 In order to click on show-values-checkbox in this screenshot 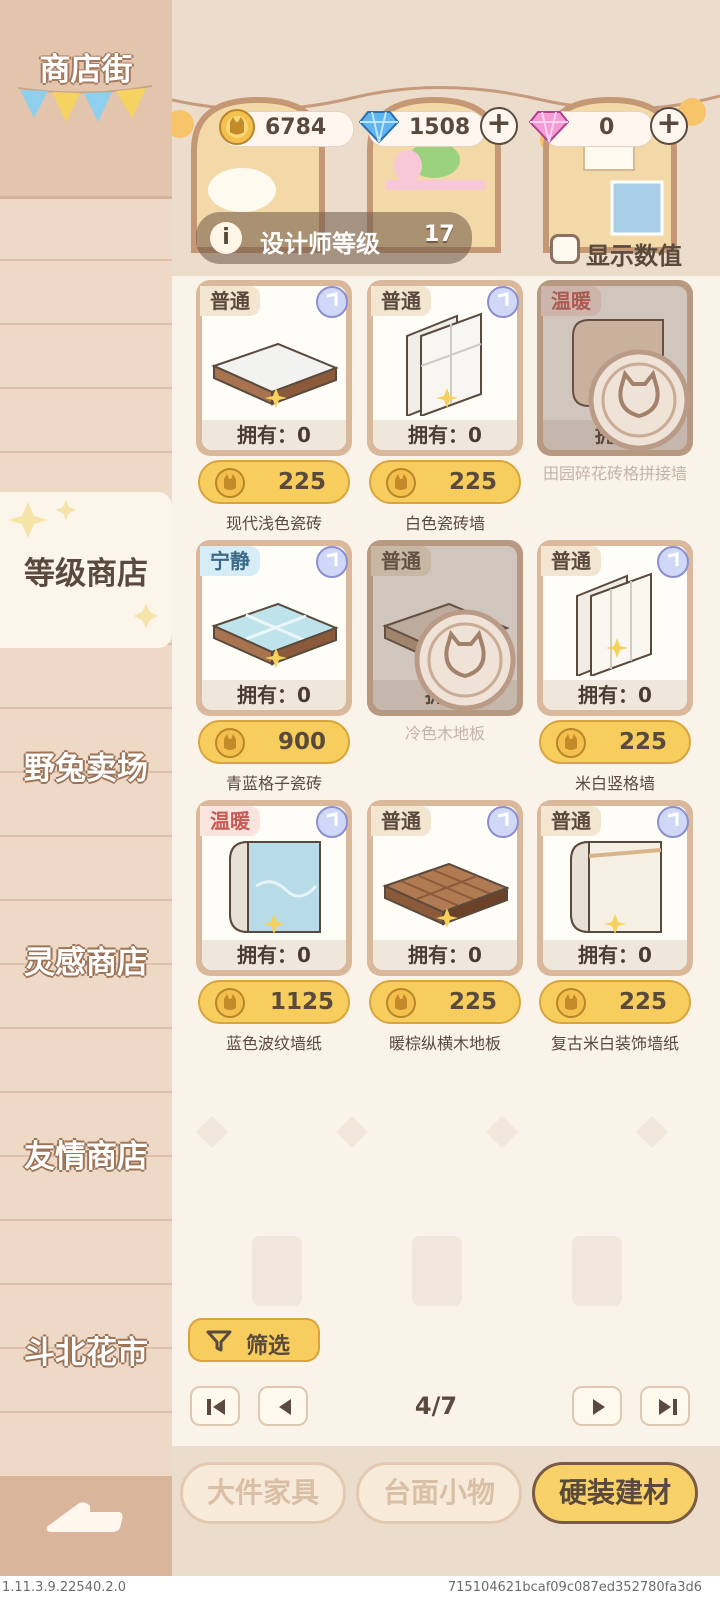, I will do `click(565, 249)`.